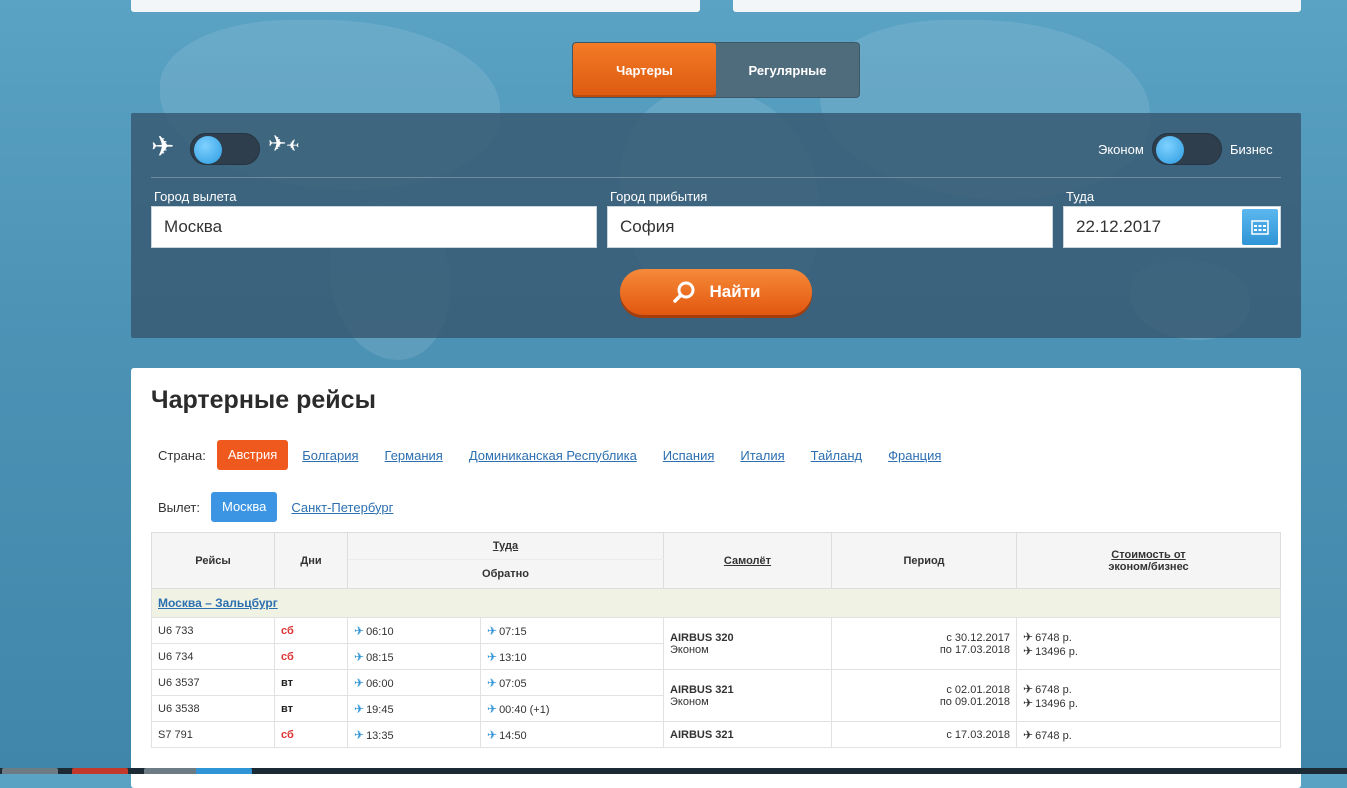  Describe the element at coordinates (213, 656) in the screenshot. I see `flight-number: U6 734` at that location.